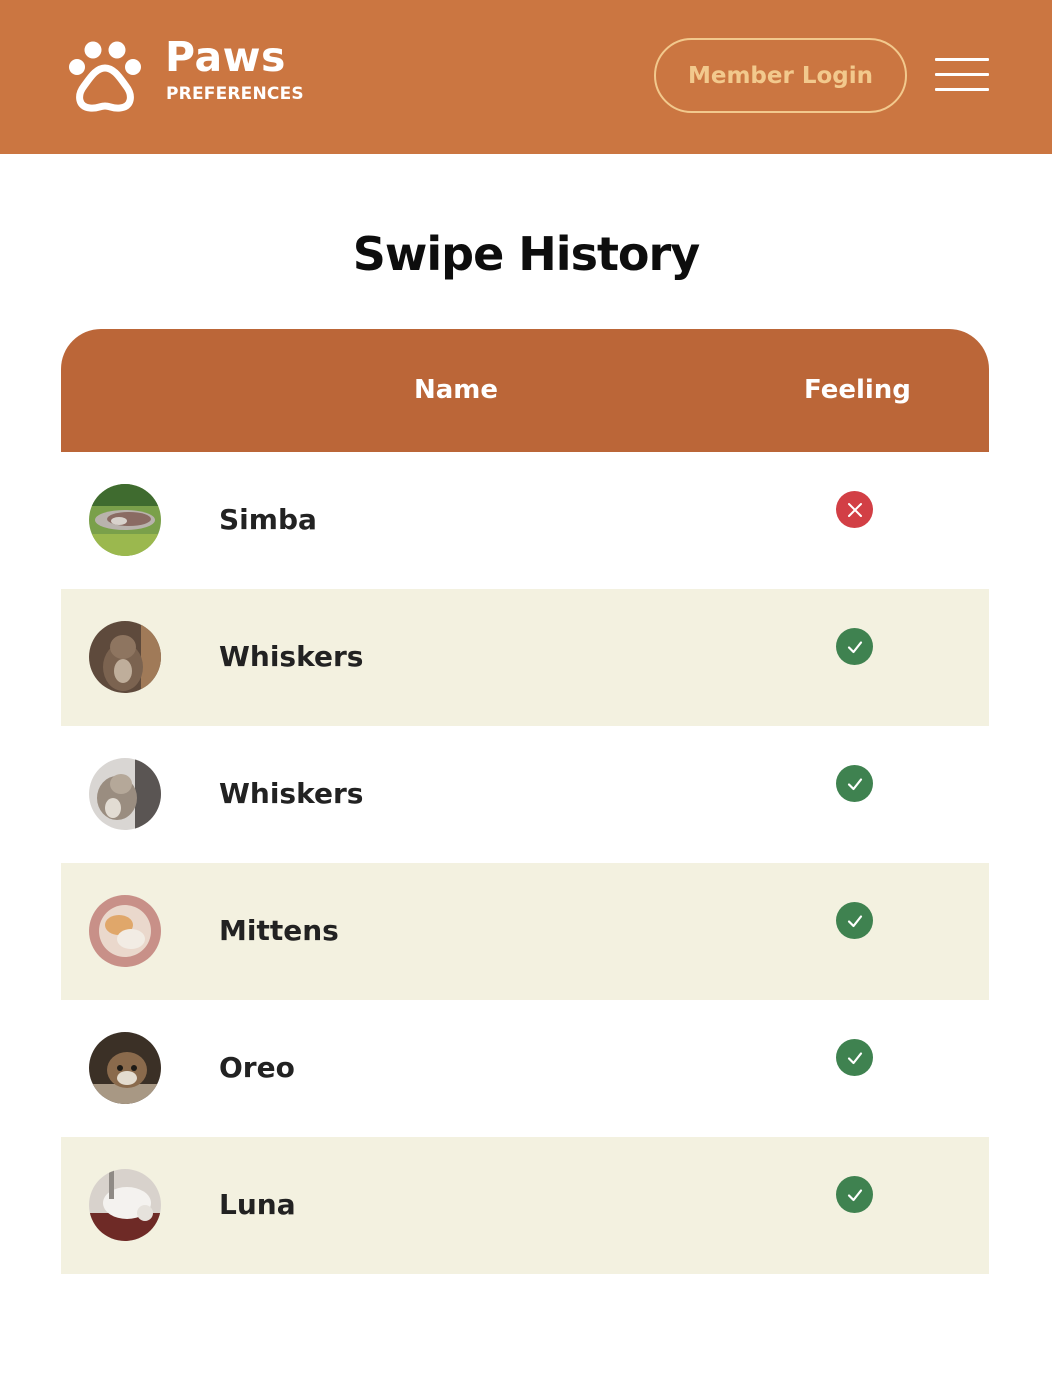  Describe the element at coordinates (780, 75) in the screenshot. I see `member-login-button: Member Login` at that location.